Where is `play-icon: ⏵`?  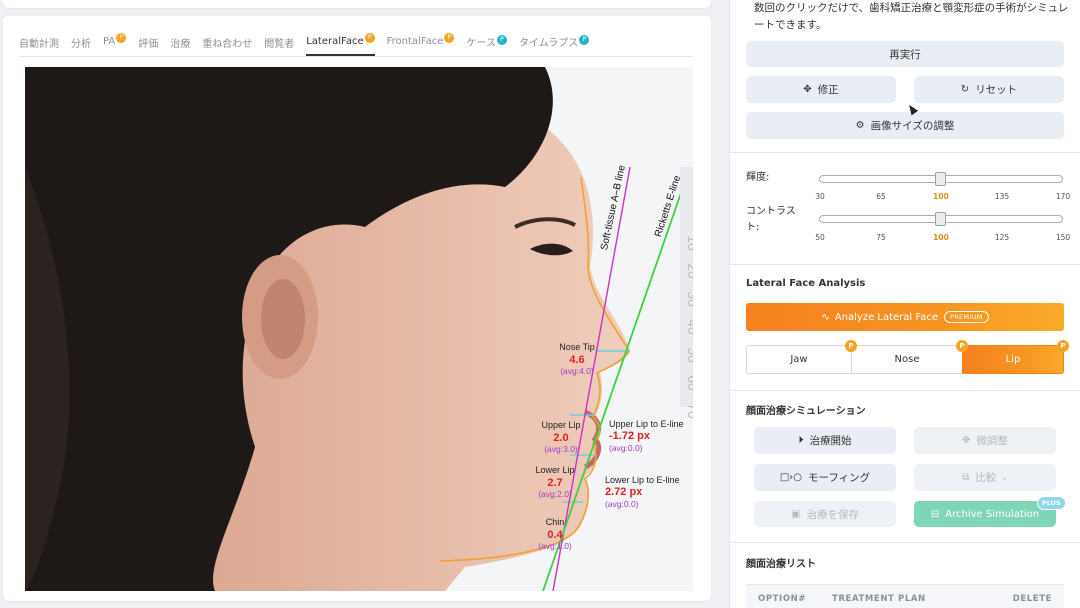
play-icon: ⏵ is located at coordinates (801, 440).